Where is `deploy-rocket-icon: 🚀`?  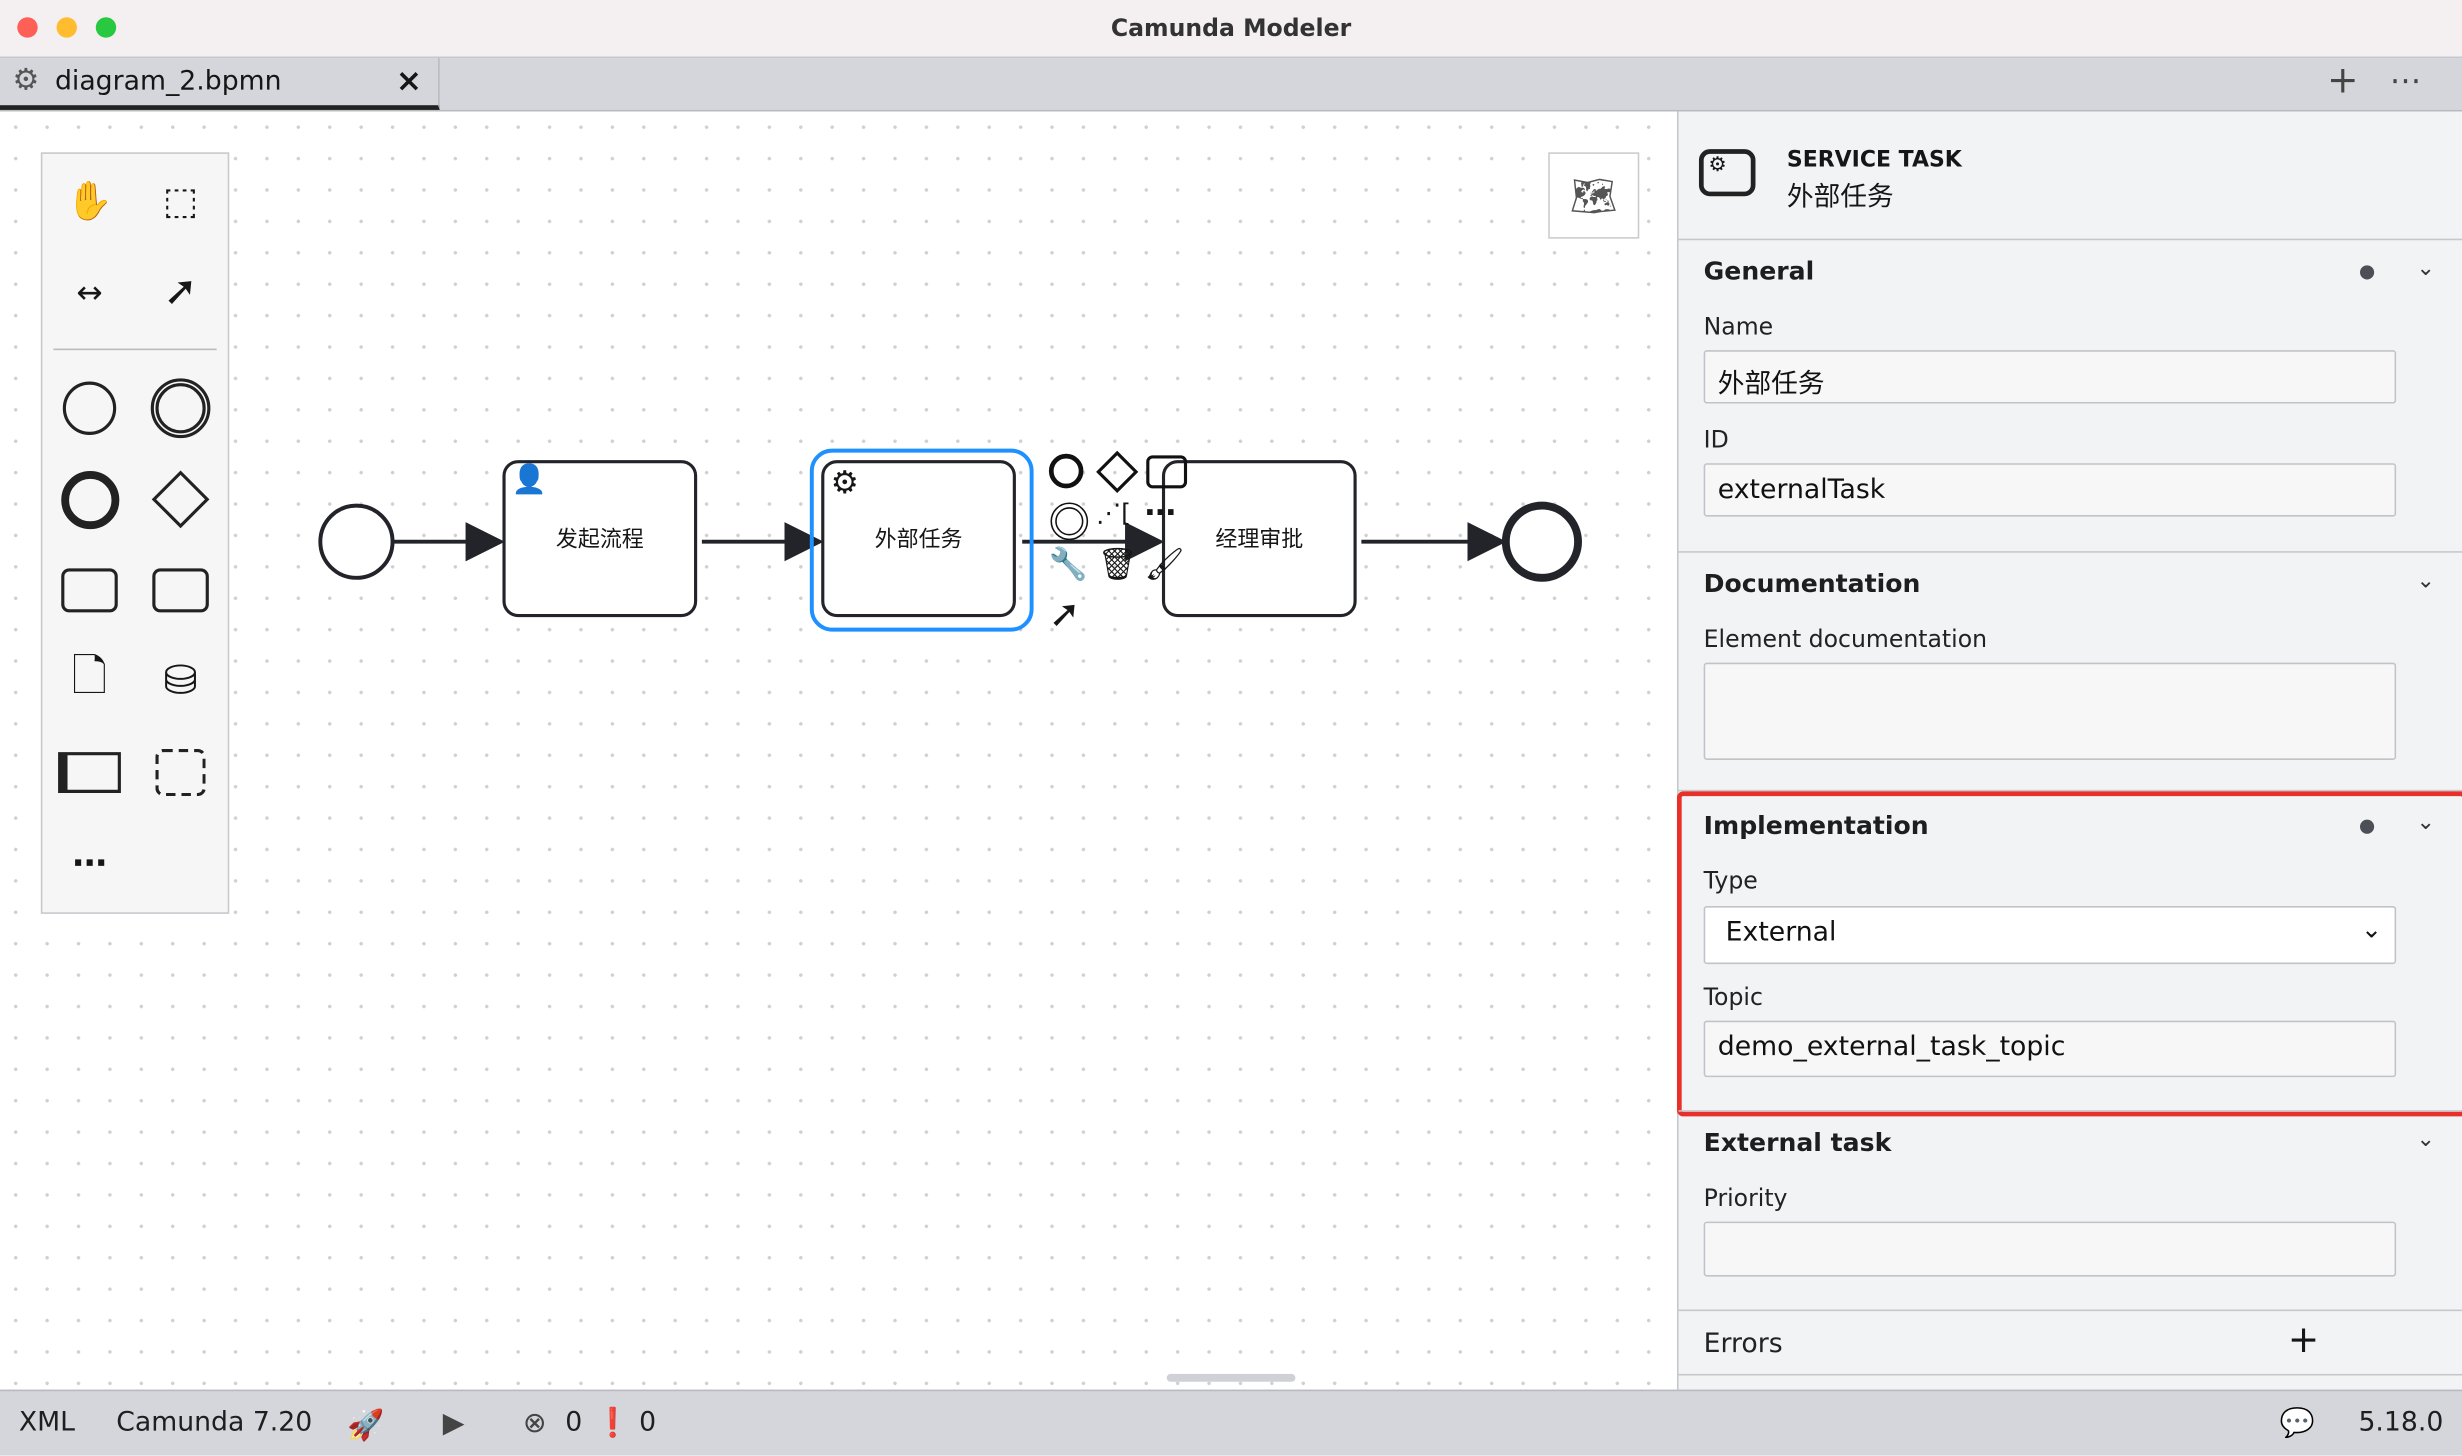 deploy-rocket-icon: 🚀 is located at coordinates (365, 1425).